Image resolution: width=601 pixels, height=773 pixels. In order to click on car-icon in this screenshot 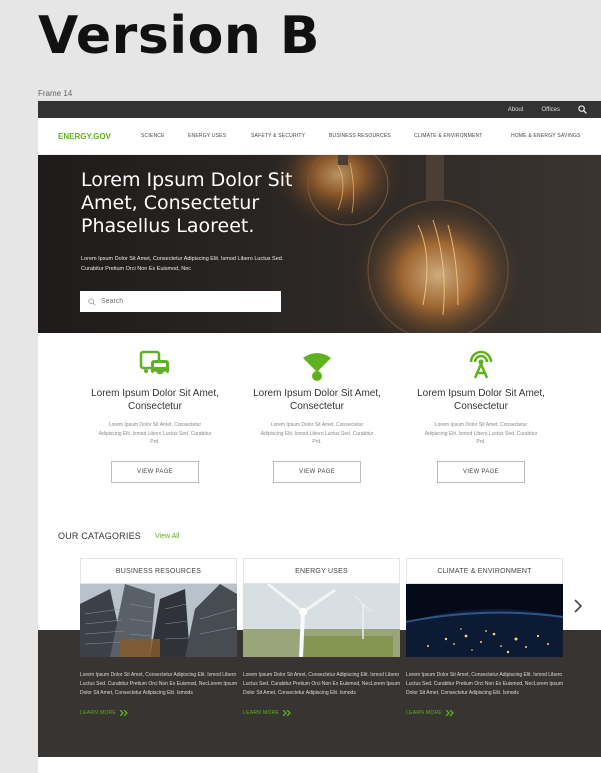, I will do `click(154, 363)`.